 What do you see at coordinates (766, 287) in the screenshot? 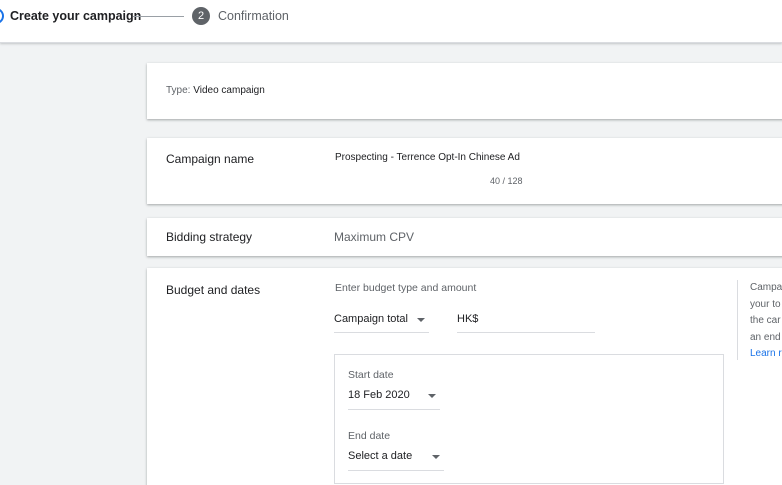
I see `help-text-line: Campa` at bounding box center [766, 287].